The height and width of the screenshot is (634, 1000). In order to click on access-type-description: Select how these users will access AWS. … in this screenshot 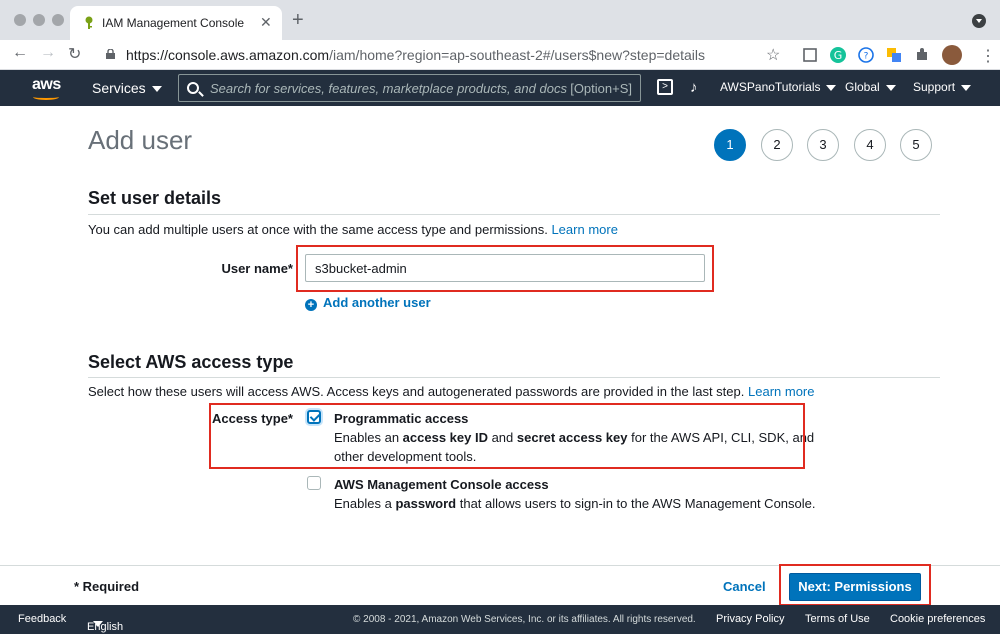, I will do `click(451, 391)`.